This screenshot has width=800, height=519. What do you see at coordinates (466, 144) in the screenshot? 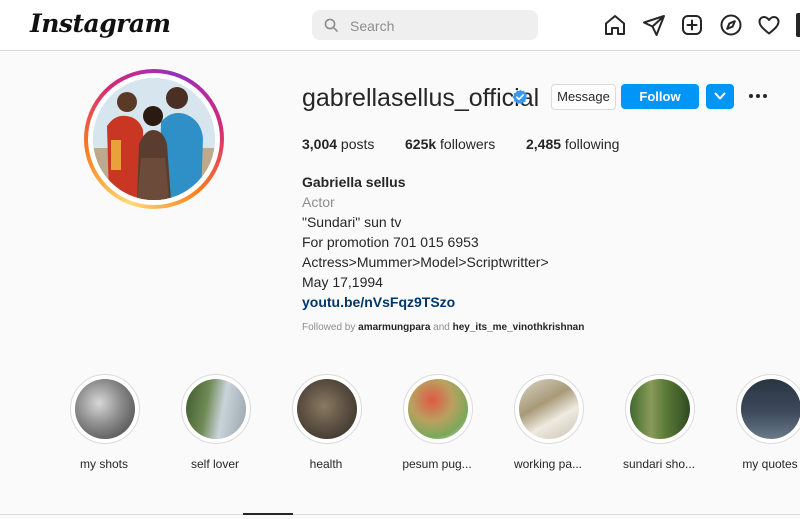
I see `followers-label: followers` at bounding box center [466, 144].